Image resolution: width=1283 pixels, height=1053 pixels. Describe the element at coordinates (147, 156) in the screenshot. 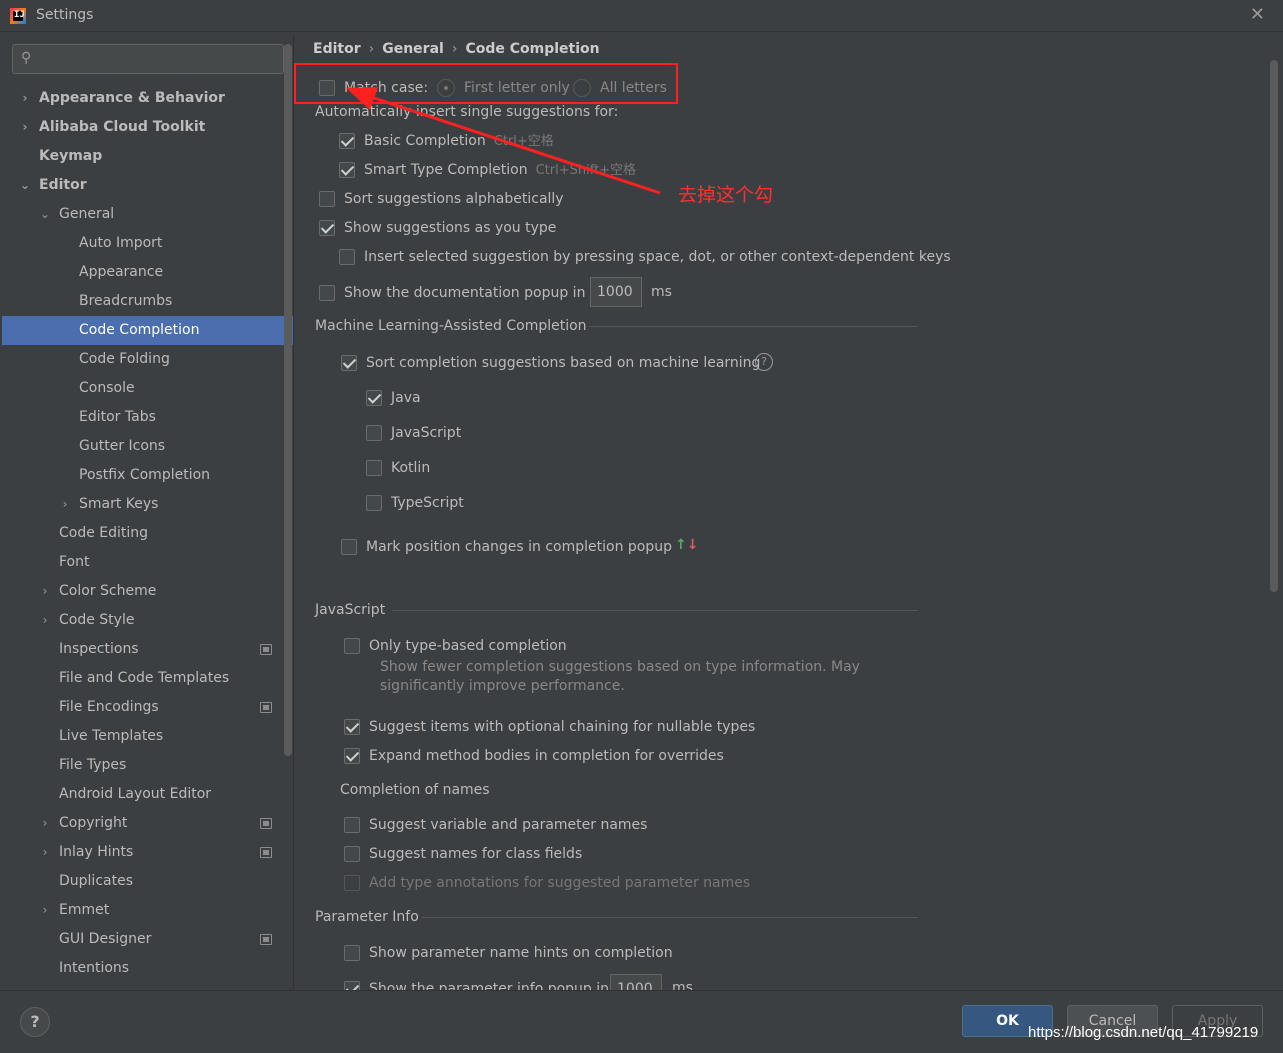

I see `sidebar-item-keymap: Keymap` at that location.